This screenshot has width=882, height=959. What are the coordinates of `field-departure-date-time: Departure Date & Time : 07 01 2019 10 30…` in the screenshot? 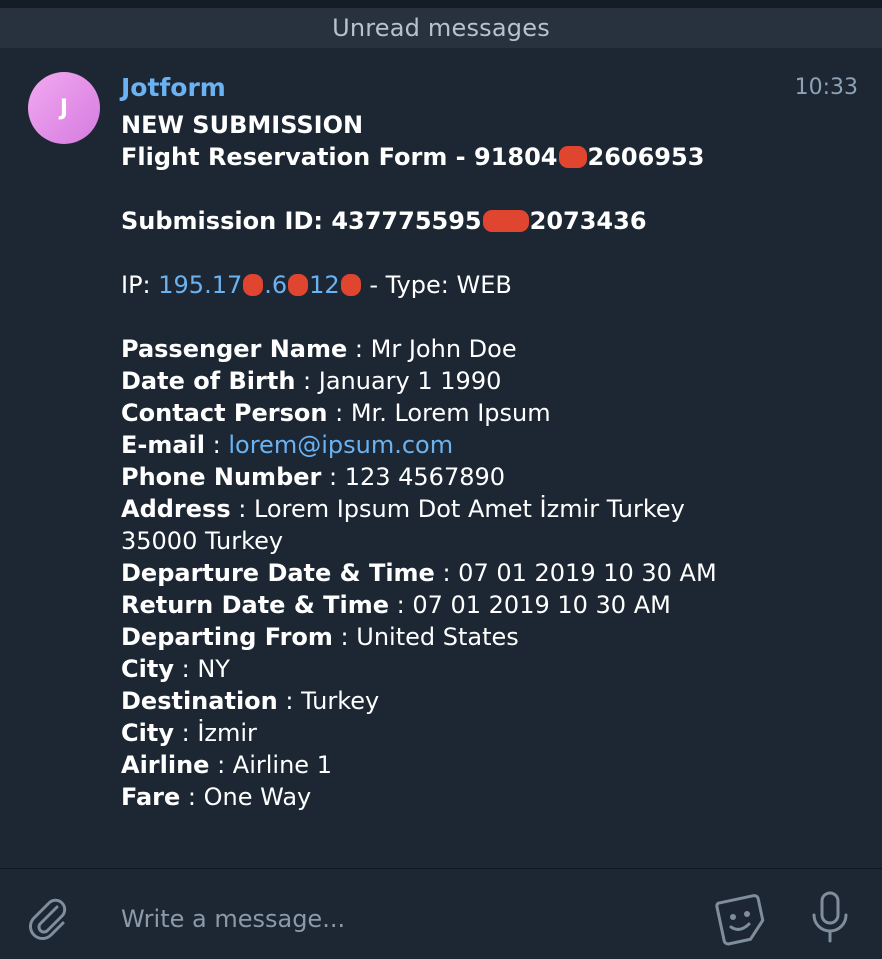 It's located at (486, 573).